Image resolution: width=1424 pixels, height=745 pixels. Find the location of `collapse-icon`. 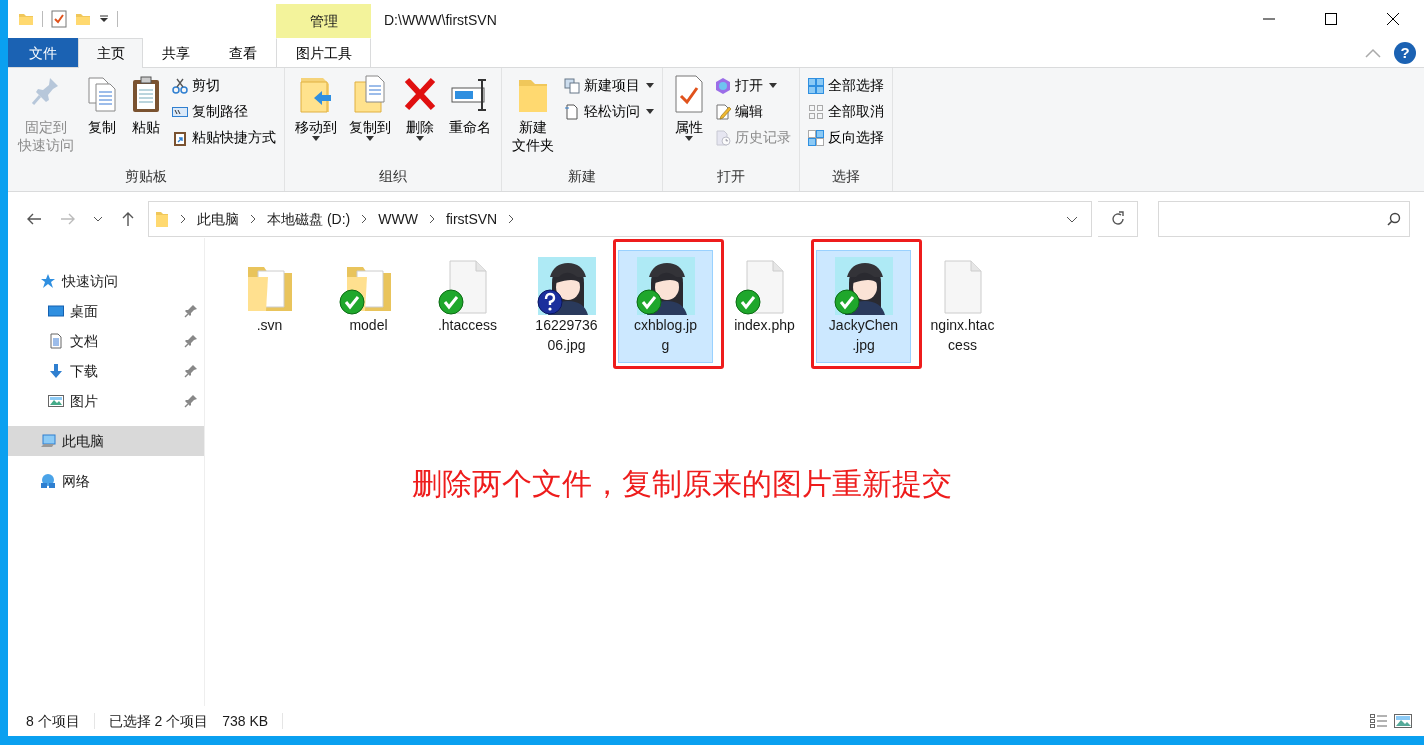

collapse-icon is located at coordinates (1373, 52).